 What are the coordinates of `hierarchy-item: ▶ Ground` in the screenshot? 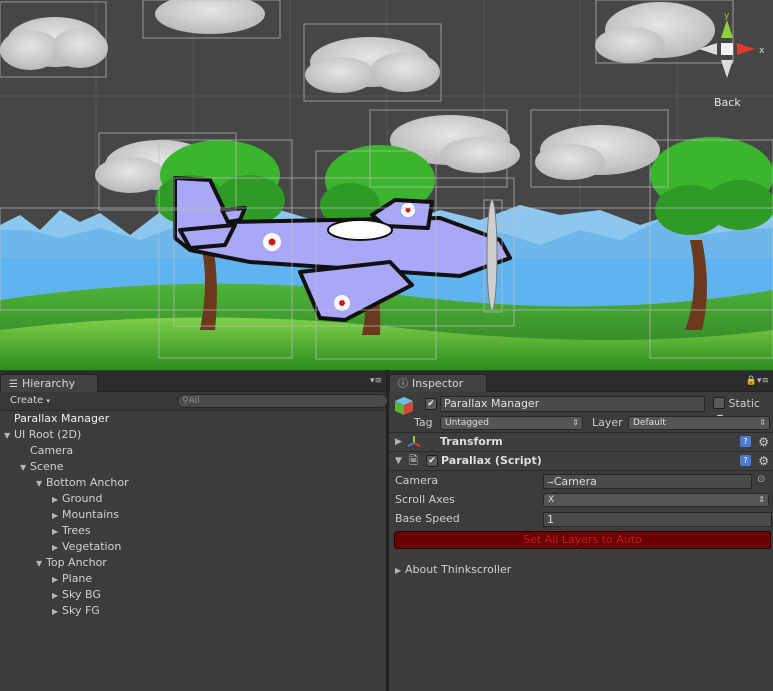 It's located at (193, 499).